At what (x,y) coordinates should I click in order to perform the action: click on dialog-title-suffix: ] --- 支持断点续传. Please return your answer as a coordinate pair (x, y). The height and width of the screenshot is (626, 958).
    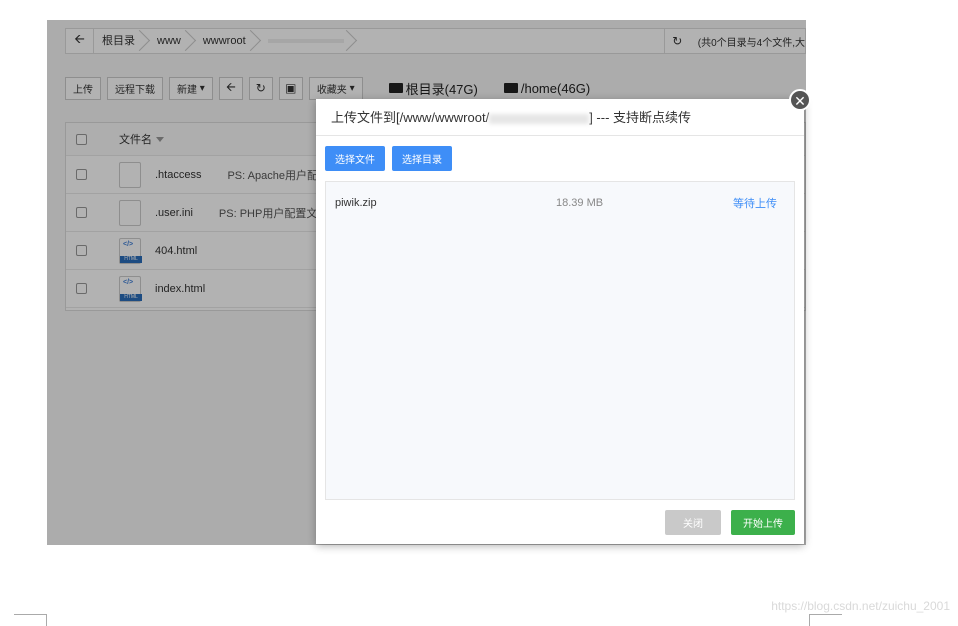
    Looking at the image, I should click on (640, 117).